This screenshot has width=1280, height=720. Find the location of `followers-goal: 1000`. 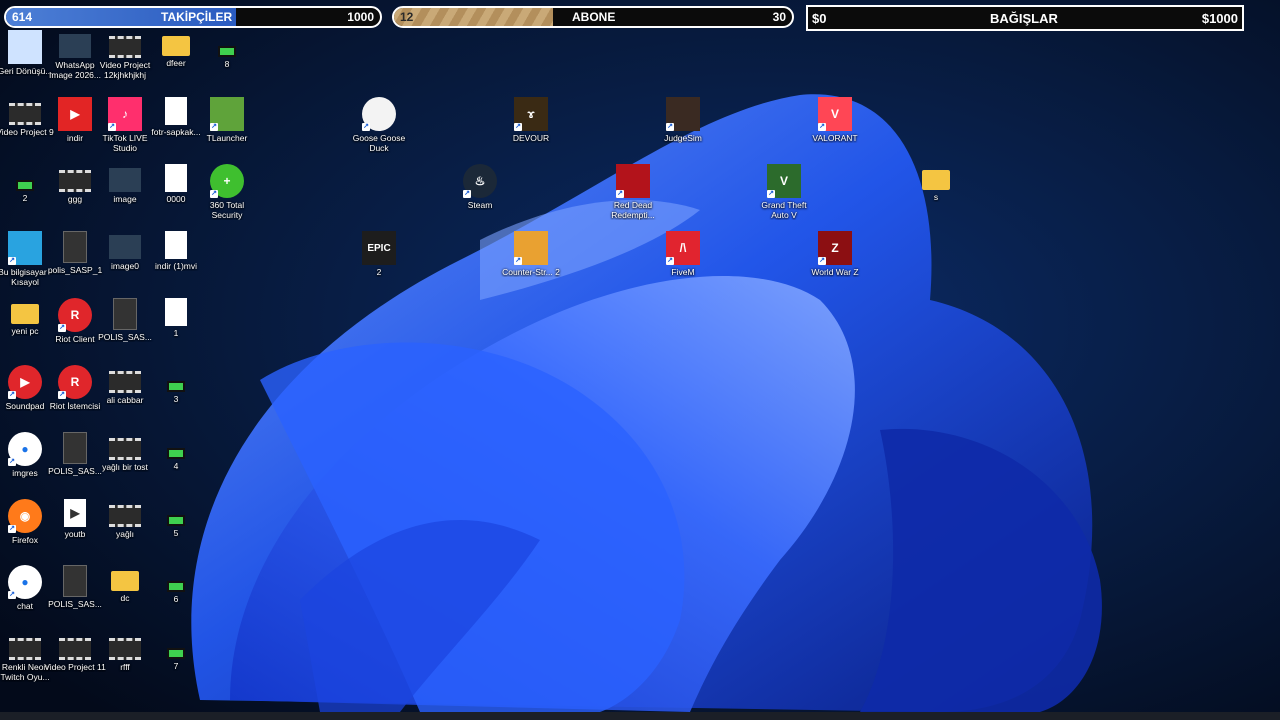

followers-goal: 1000 is located at coordinates (360, 17).